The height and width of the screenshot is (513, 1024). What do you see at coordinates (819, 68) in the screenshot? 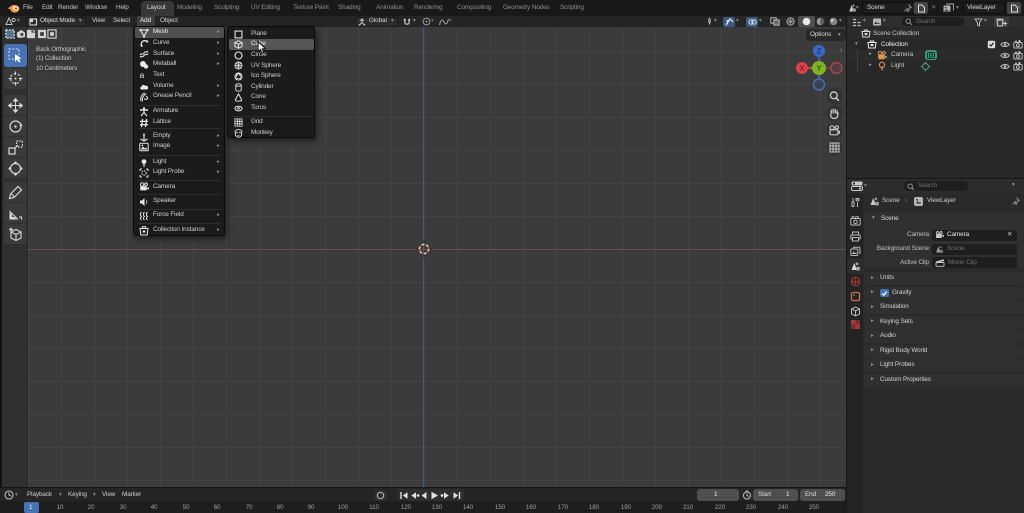
I see `svg-text: Y` at bounding box center [819, 68].